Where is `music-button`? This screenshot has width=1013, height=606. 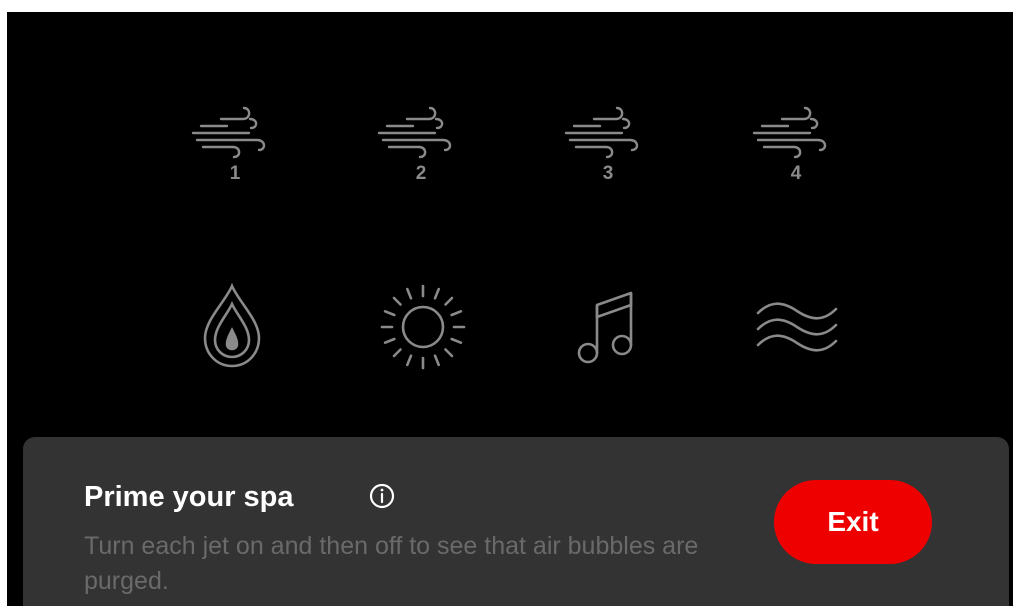 music-button is located at coordinates (608, 329).